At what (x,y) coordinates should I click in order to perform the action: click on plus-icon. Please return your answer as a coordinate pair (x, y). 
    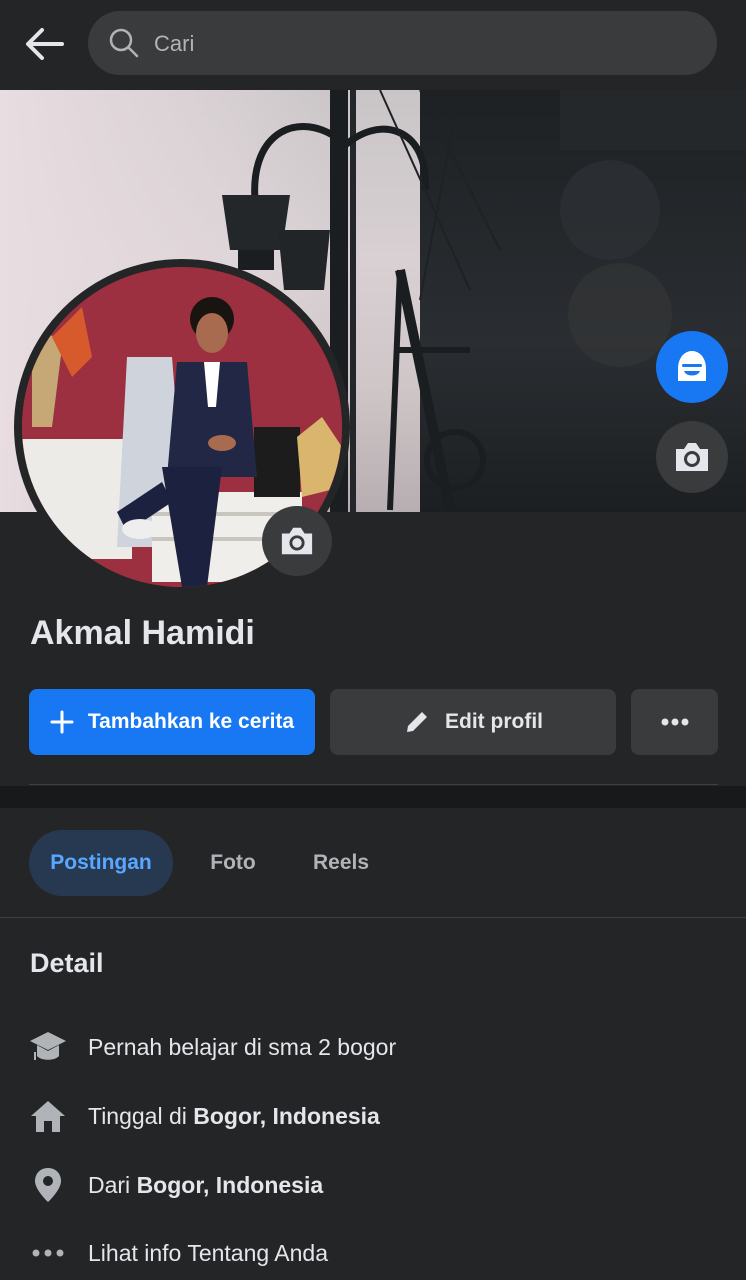
    Looking at the image, I should click on (62, 722).